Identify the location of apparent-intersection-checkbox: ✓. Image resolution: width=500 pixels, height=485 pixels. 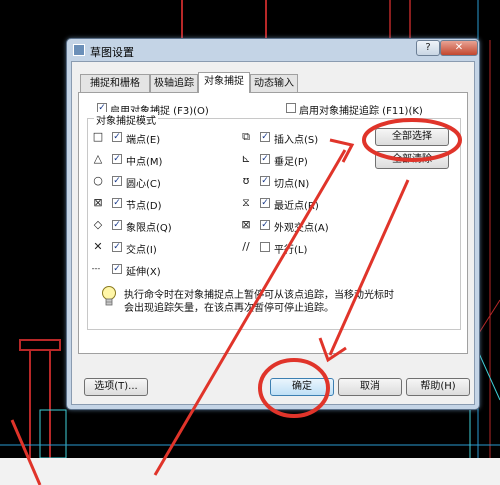
(265, 225).